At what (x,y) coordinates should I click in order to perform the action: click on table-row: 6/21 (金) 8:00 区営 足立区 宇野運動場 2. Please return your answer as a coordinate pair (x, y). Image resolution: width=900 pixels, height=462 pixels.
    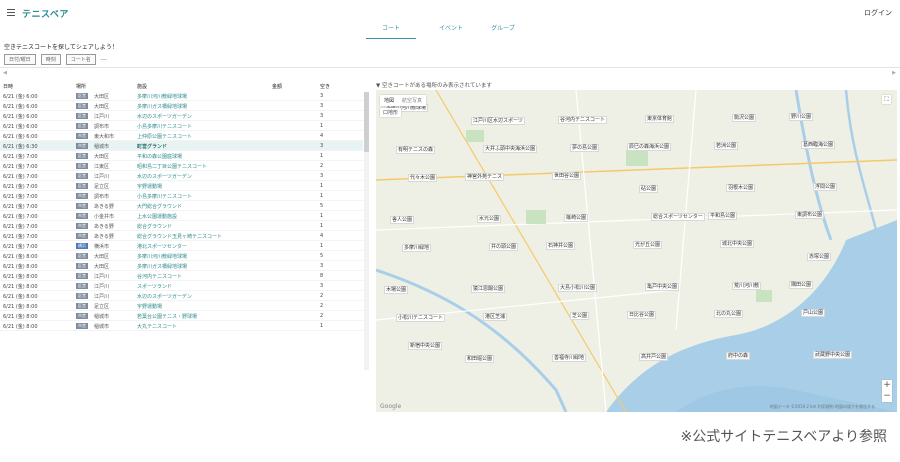
    Looking at the image, I should click on (181, 306).